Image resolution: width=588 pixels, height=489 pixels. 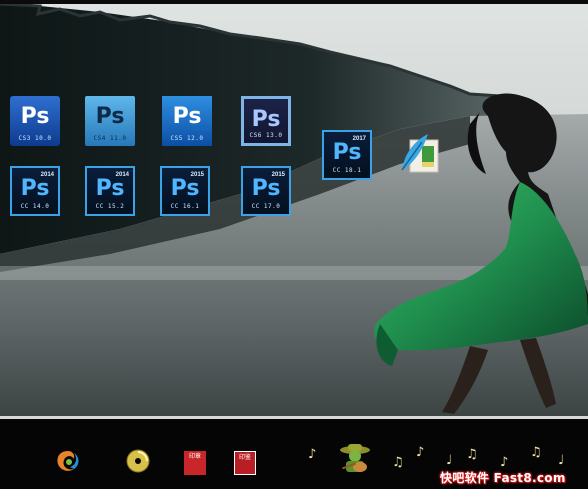 I want to click on version-label: CC 17.0, so click(x=266, y=206).